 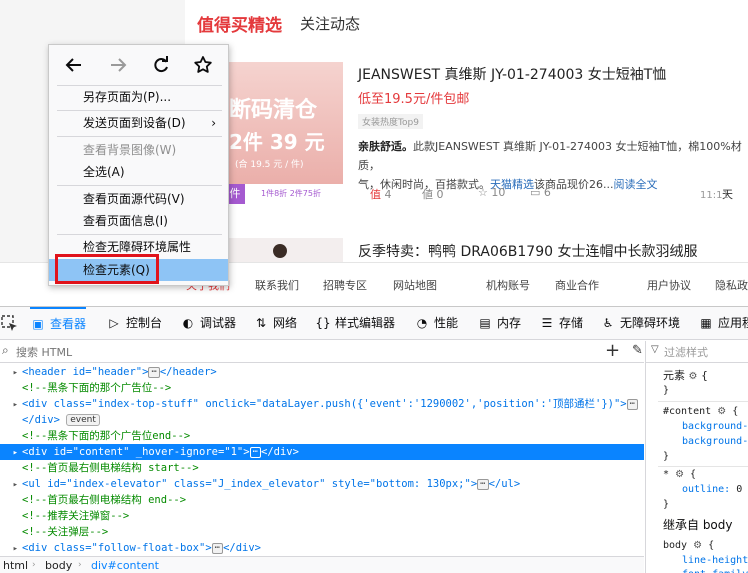 What do you see at coordinates (688, 545) in the screenshot?
I see `rule-body: body ⚙ {` at bounding box center [688, 545].